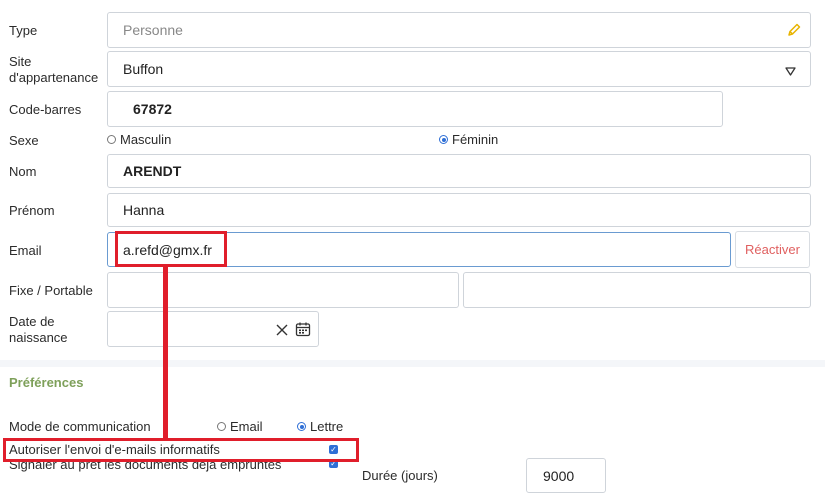  Describe the element at coordinates (772, 249) in the screenshot. I see `reactivate-button: Réactiver` at that location.